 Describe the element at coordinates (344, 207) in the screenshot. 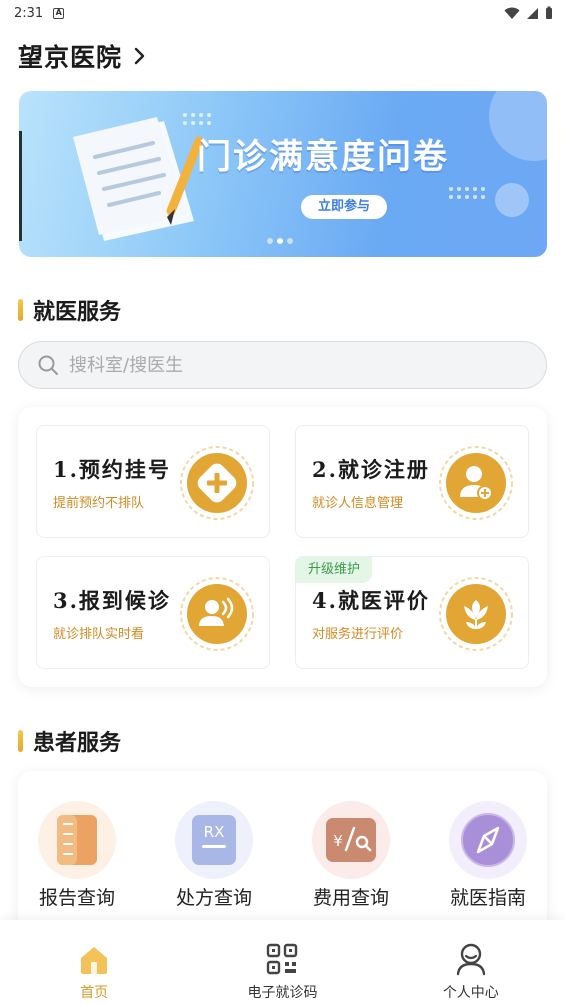

I see `banner-cta-button: 立即参与` at that location.